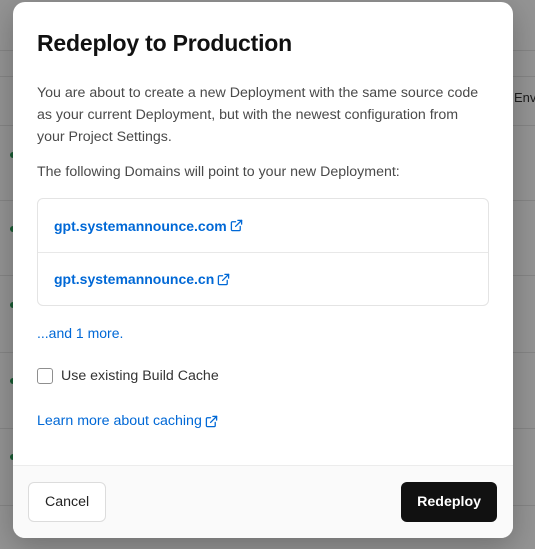 The height and width of the screenshot is (549, 535). I want to click on dialog-footer: Cancel Redeploy, so click(263, 501).